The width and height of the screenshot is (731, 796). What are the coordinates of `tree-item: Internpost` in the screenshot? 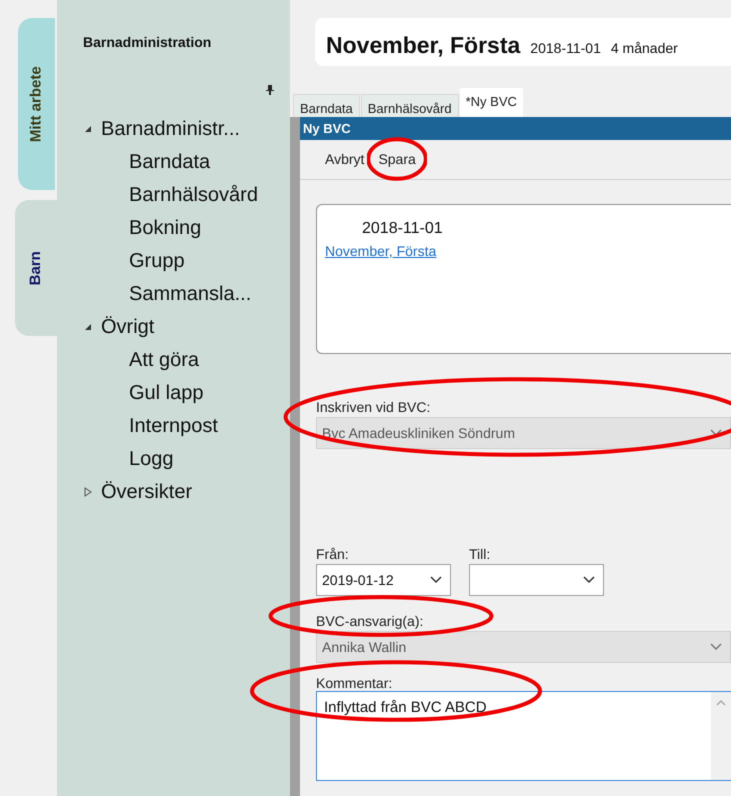 It's located at (173, 425).